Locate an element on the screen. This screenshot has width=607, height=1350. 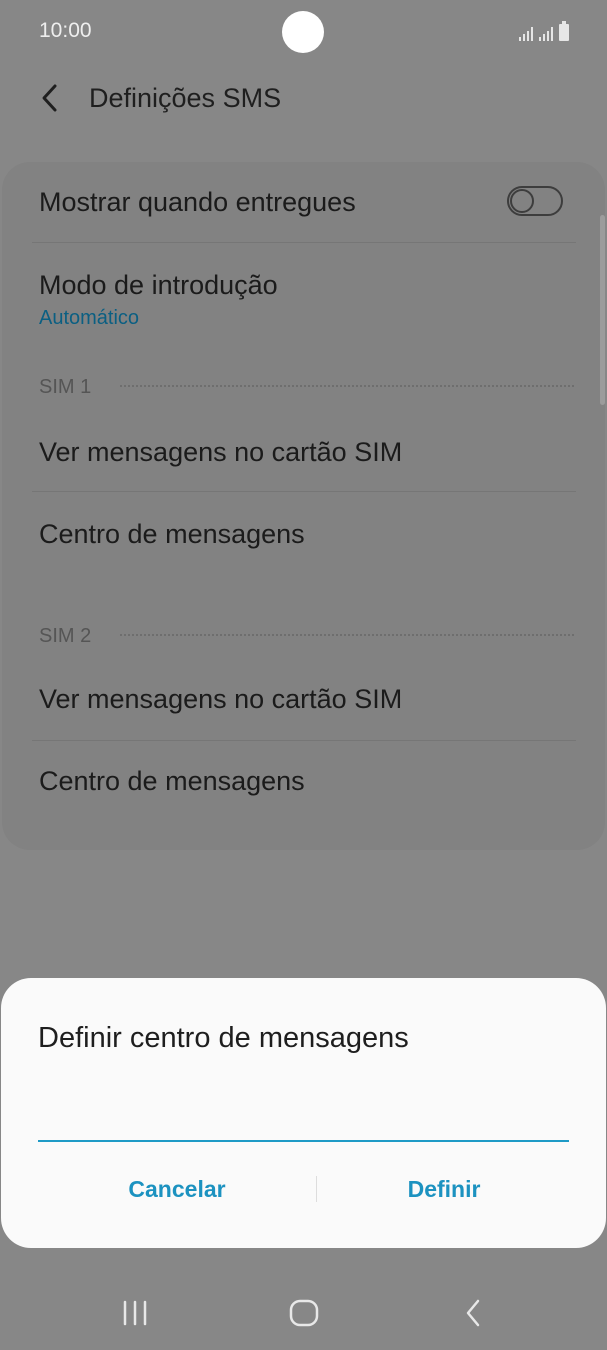
confirm-button: Definir is located at coordinates (444, 1189).